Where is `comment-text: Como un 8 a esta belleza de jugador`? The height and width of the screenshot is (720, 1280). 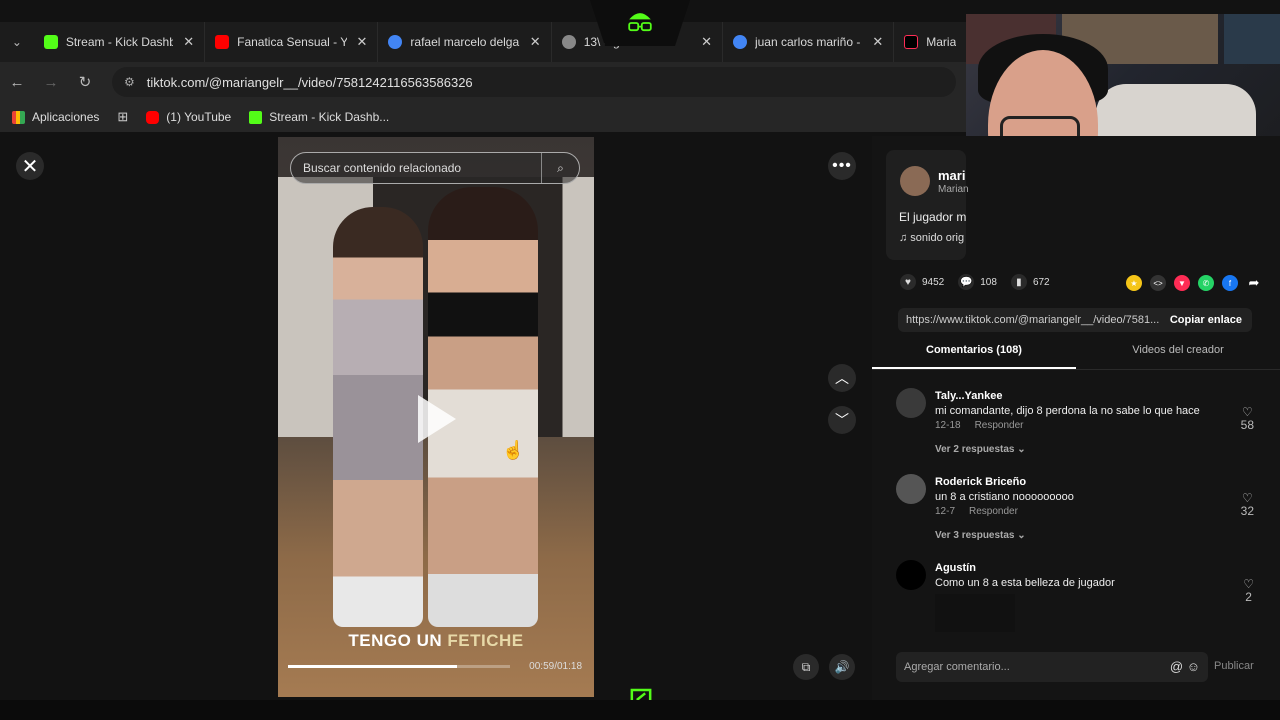 comment-text: Como un 8 a esta belleza de jugador is located at coordinates (1025, 583).